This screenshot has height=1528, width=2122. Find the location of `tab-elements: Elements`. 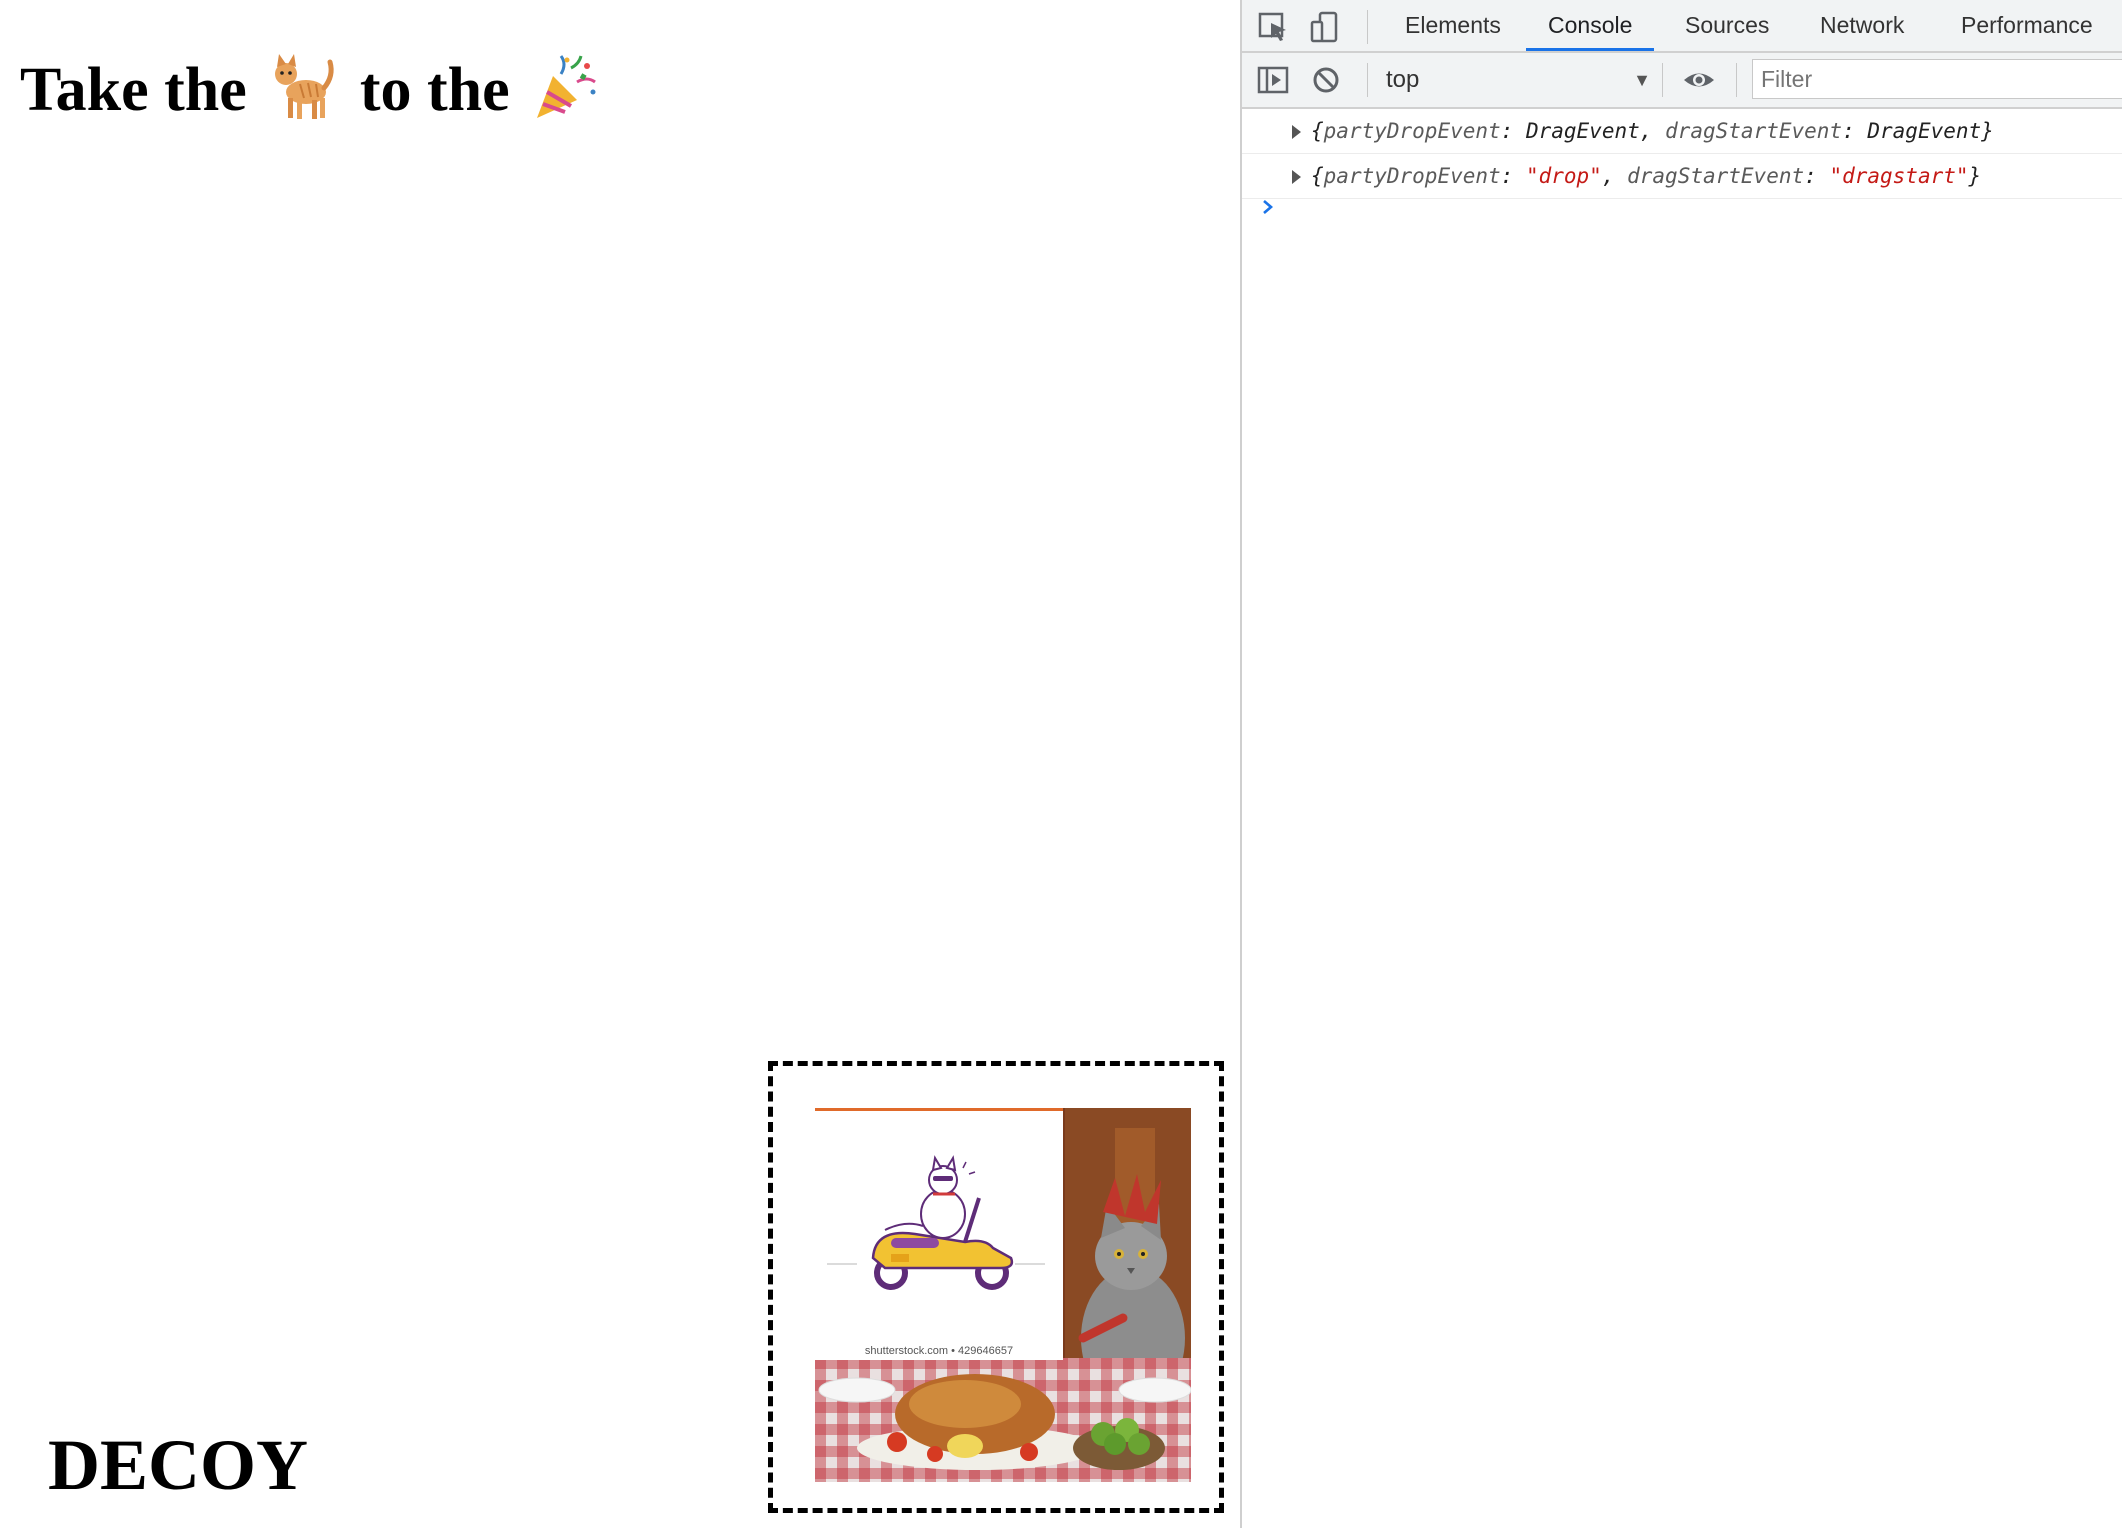

tab-elements: Elements is located at coordinates (1453, 25).